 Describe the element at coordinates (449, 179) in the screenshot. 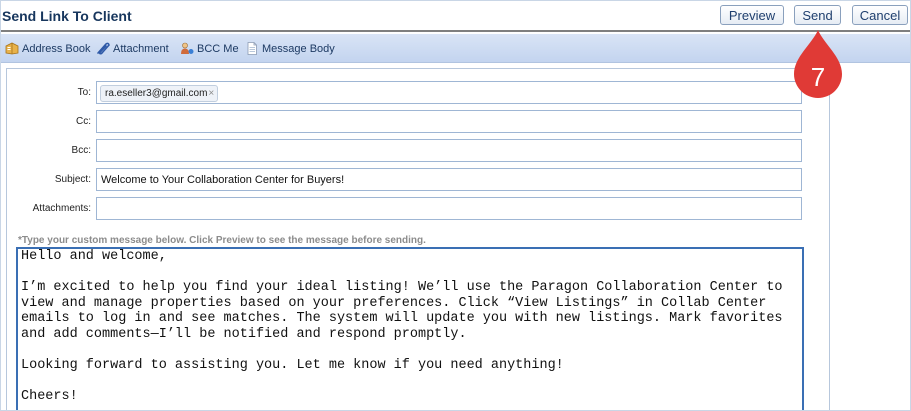

I see `subject-field` at that location.